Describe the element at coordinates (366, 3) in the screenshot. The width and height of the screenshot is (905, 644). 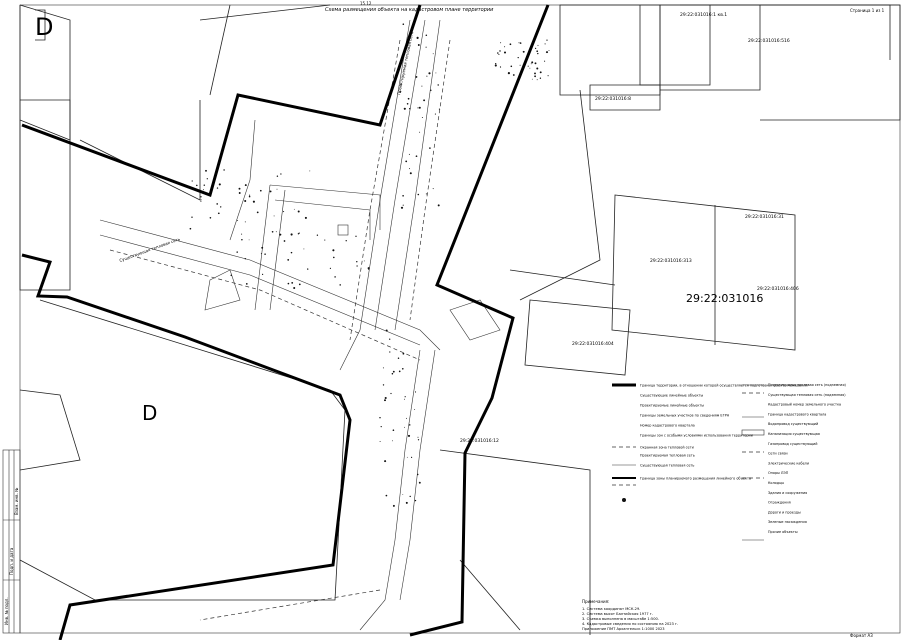
I see `sheet-code: 15.12` at that location.